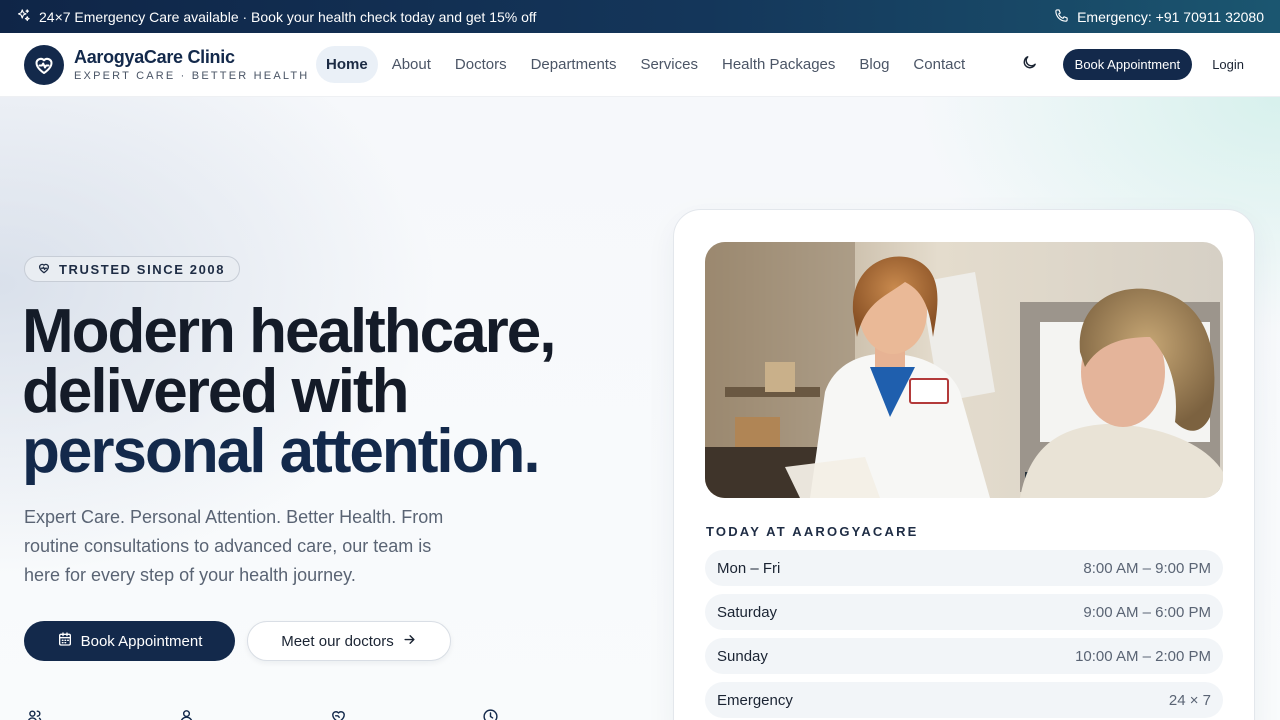 The image size is (1280, 720). What do you see at coordinates (964, 700) in the screenshot?
I see `hours-row: Emergency 24 × 7` at bounding box center [964, 700].